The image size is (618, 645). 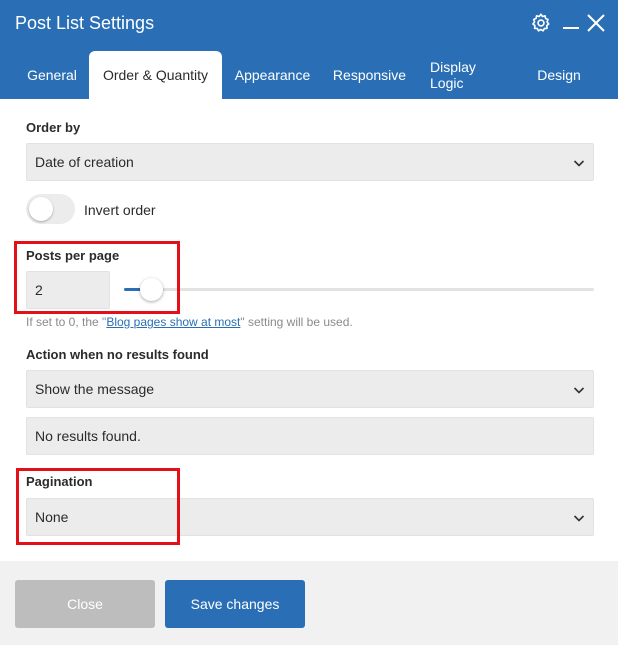 What do you see at coordinates (85, 23) in the screenshot?
I see `dialog-title: Post List Settings` at bounding box center [85, 23].